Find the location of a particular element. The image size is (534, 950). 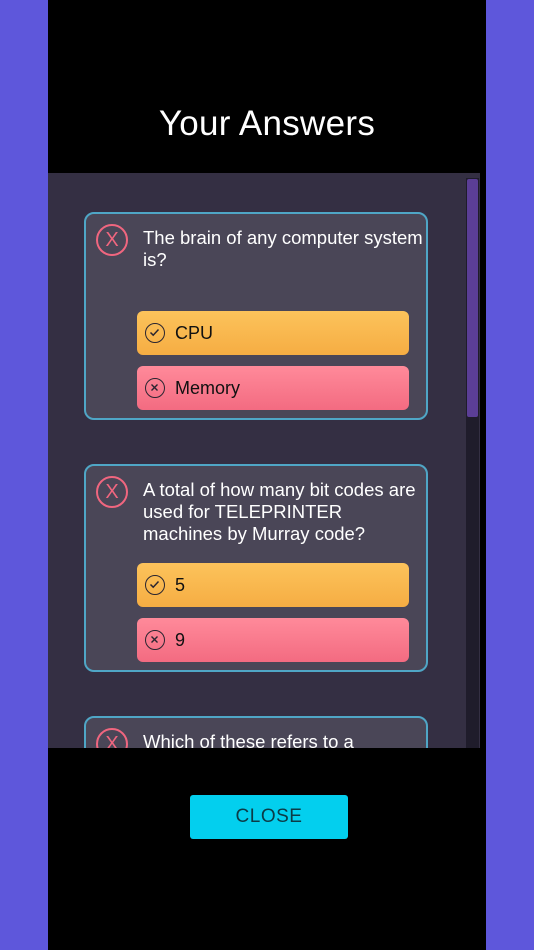

answer-label: Memory is located at coordinates (208, 388).